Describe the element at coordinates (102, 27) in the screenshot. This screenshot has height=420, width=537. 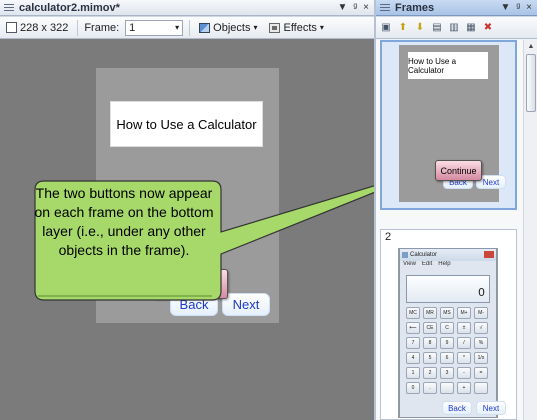
I see `frame-label: Frame:` at that location.